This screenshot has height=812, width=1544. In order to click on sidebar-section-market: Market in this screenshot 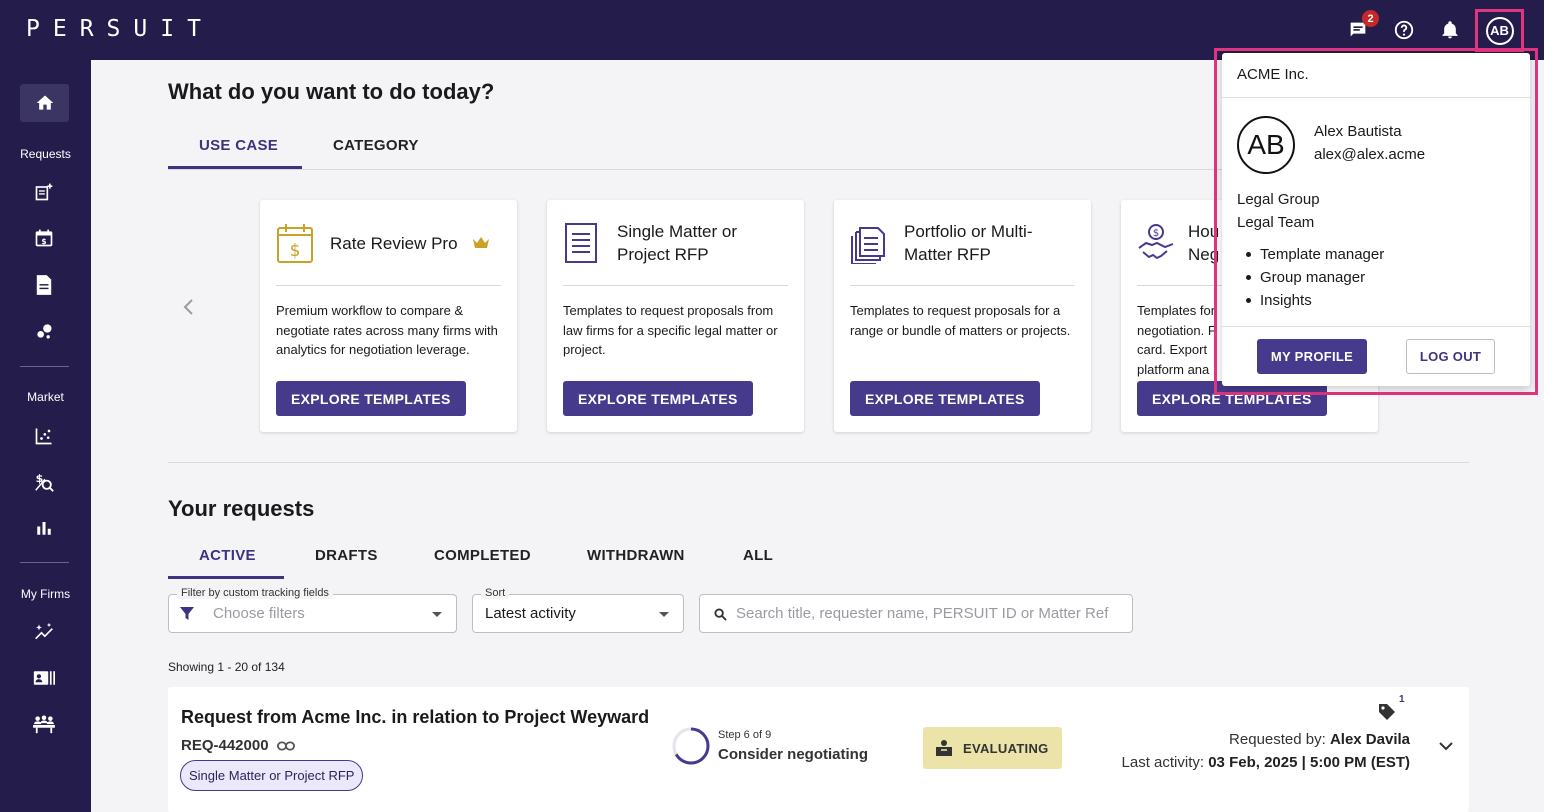, I will do `click(45, 397)`.